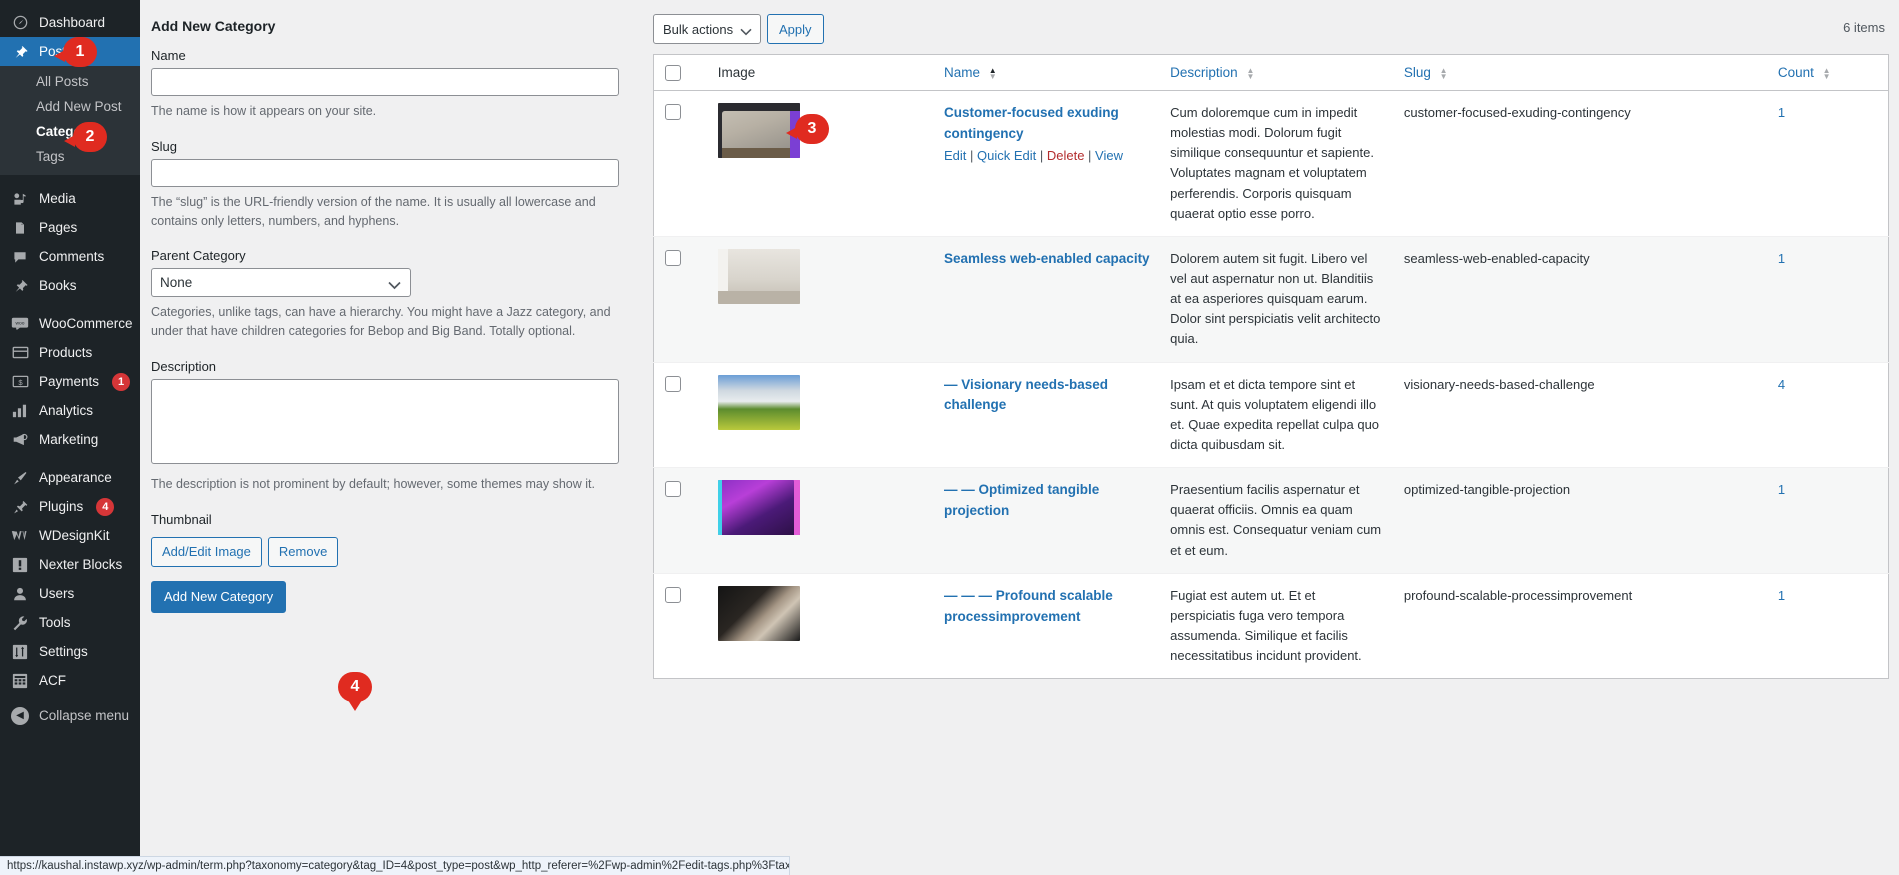 This screenshot has height=875, width=1899. Describe the element at coordinates (70, 477) in the screenshot. I see `sidebar-item-appearance: Appearance` at that location.